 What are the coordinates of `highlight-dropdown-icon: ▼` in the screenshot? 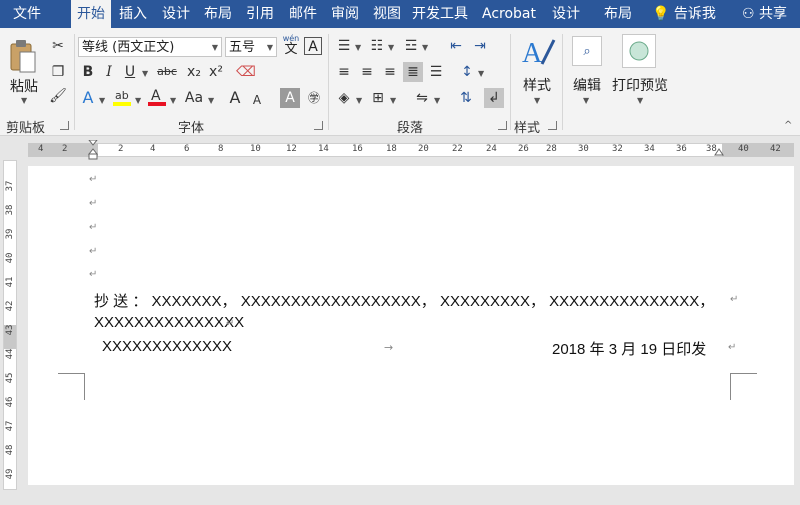 It's located at (138, 100).